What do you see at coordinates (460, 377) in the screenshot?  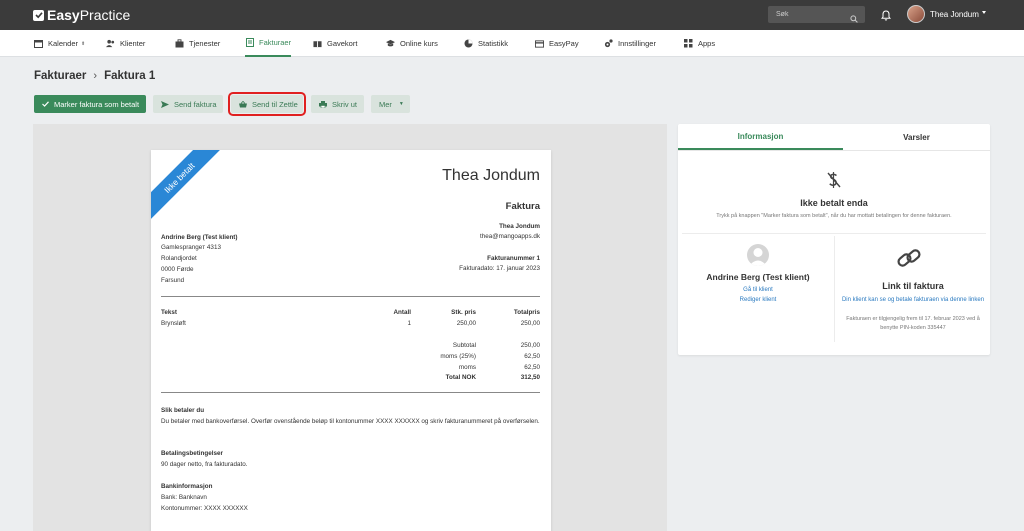 I see `total-label: Total NOK` at bounding box center [460, 377].